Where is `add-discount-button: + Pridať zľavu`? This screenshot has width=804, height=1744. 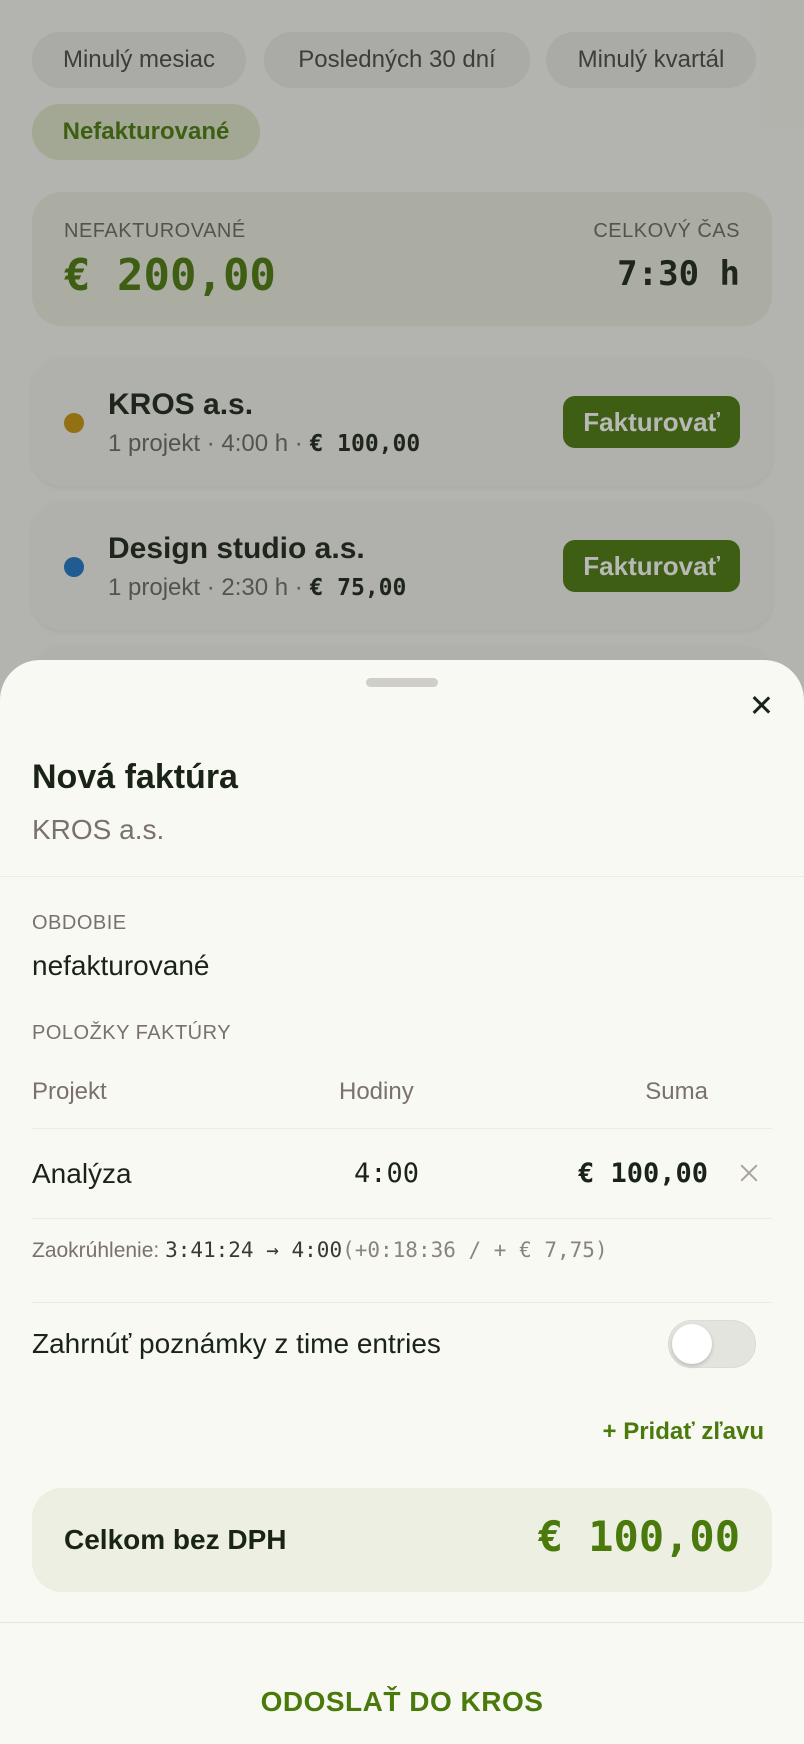 add-discount-button: + Pridať zľavu is located at coordinates (683, 1432).